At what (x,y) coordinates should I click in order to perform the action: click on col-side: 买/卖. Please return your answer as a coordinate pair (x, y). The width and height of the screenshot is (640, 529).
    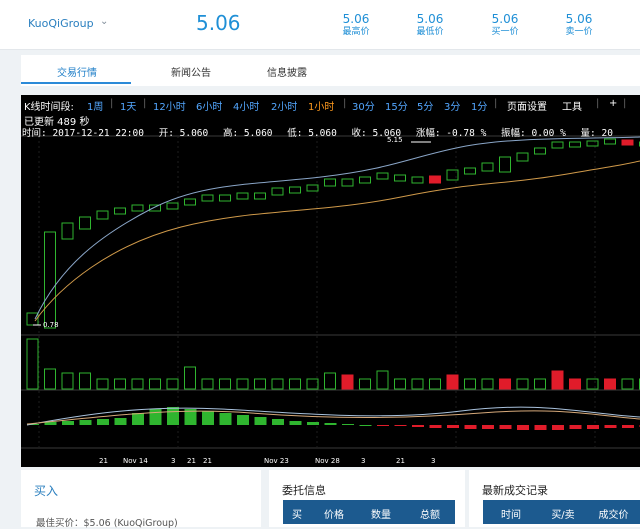
    Looking at the image, I should click on (563, 513).